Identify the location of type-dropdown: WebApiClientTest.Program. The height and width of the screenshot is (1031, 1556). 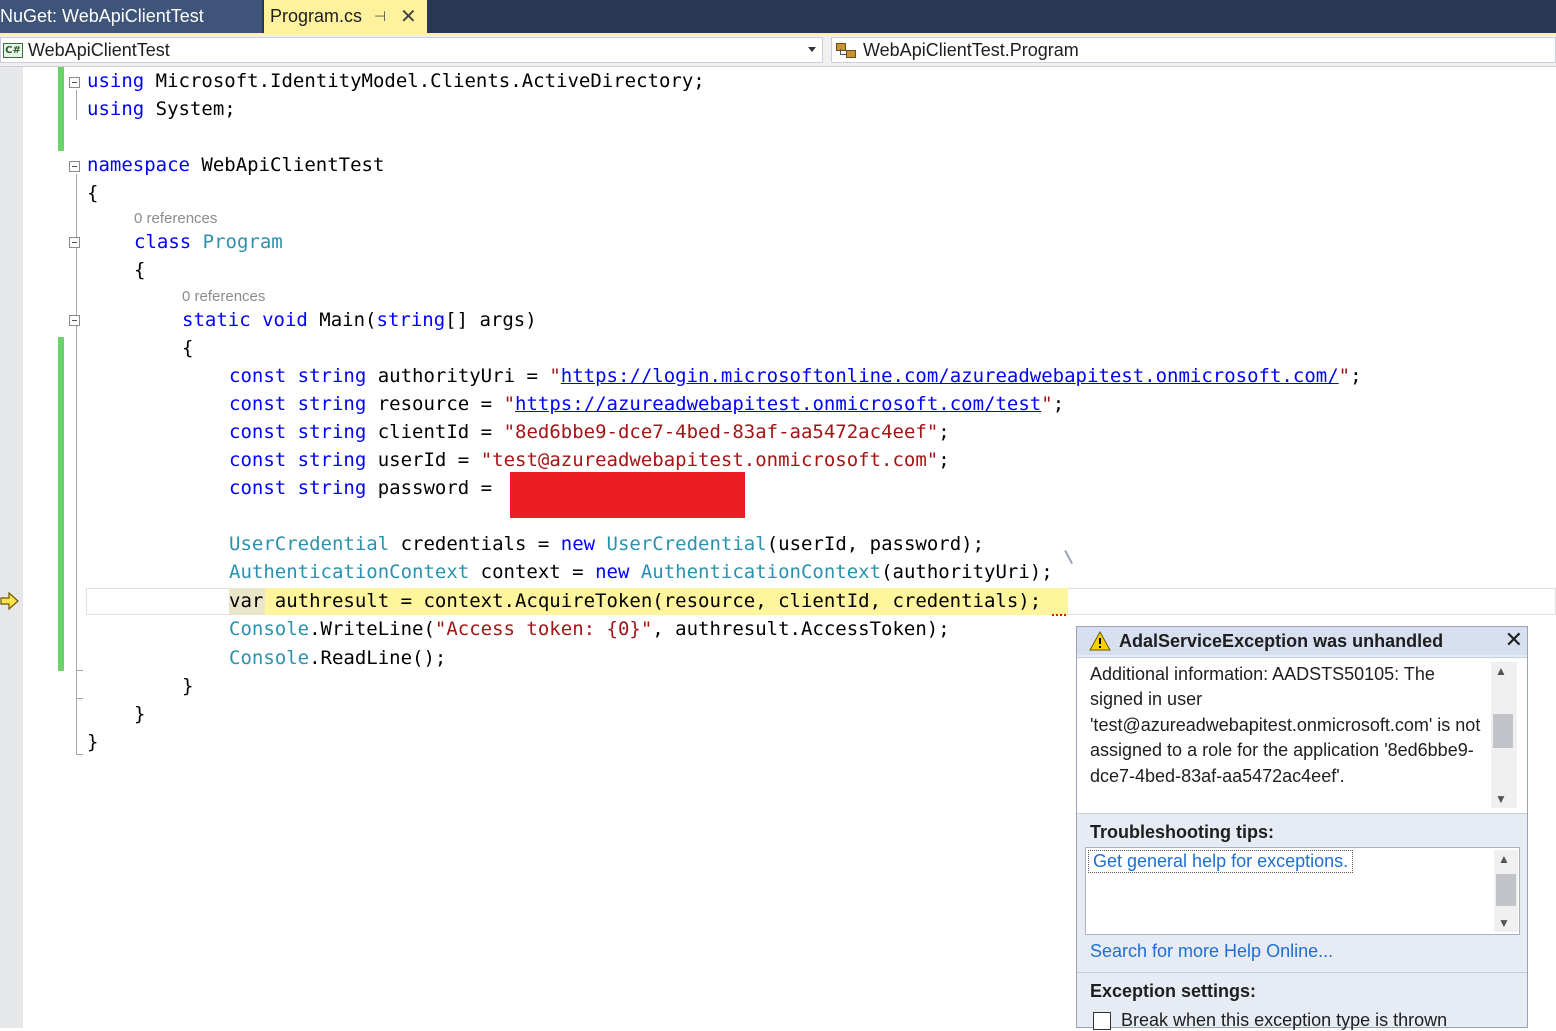
(1193, 50).